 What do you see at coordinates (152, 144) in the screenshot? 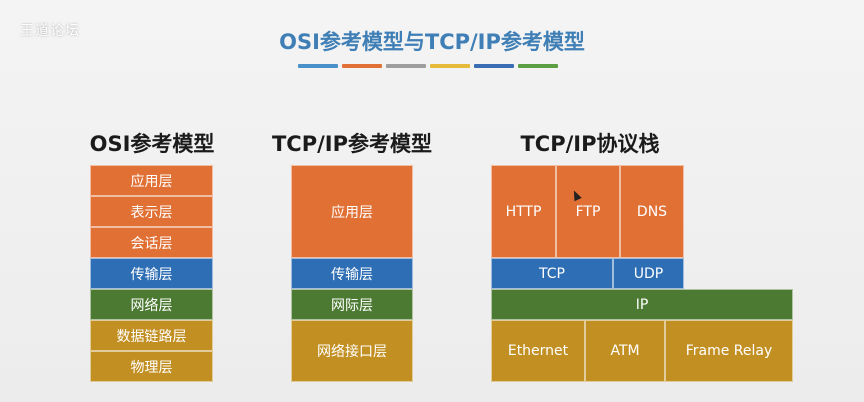
I see `osi-model-title: OSI参考模型` at bounding box center [152, 144].